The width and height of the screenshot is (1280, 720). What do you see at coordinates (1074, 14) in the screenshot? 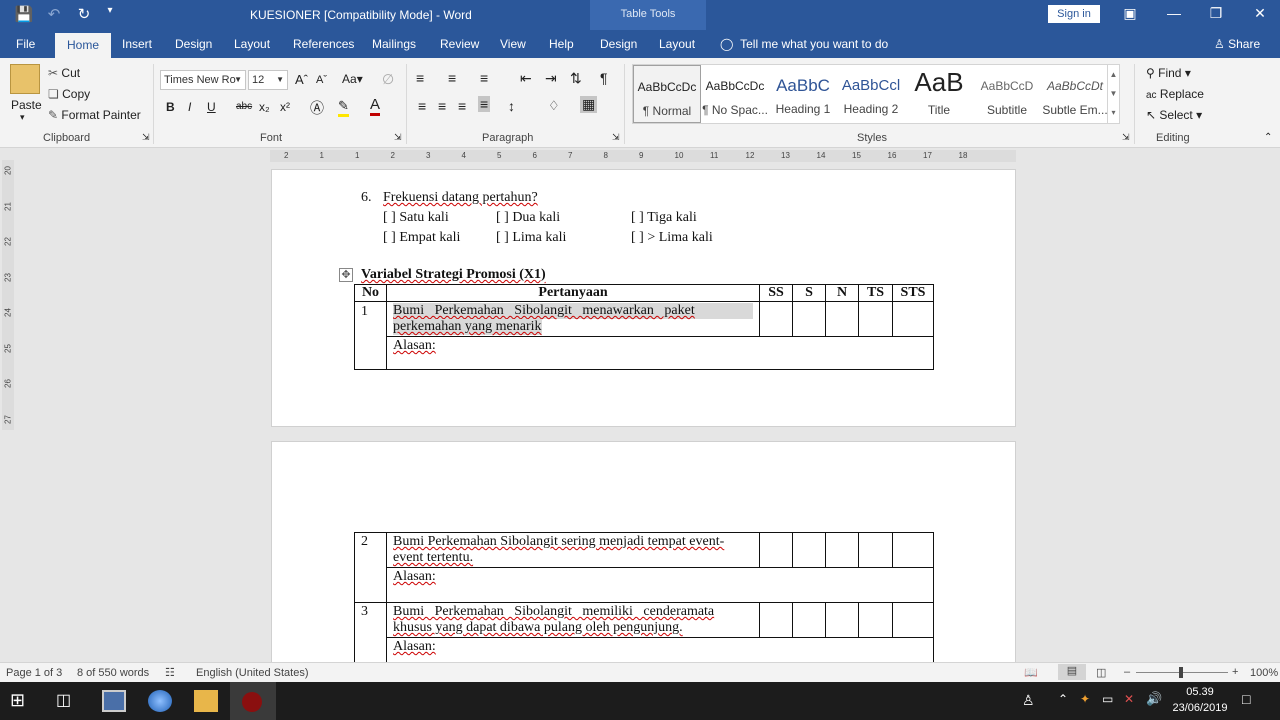
I see `sign-in-button: Sign in` at bounding box center [1074, 14].